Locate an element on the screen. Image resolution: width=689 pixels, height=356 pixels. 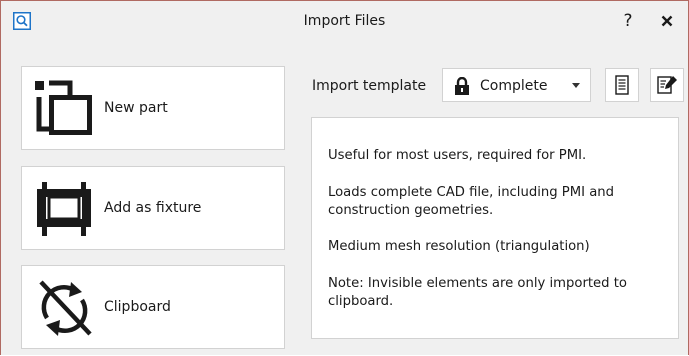
clipboard-sync-off-icon is located at coordinates (65, 308).